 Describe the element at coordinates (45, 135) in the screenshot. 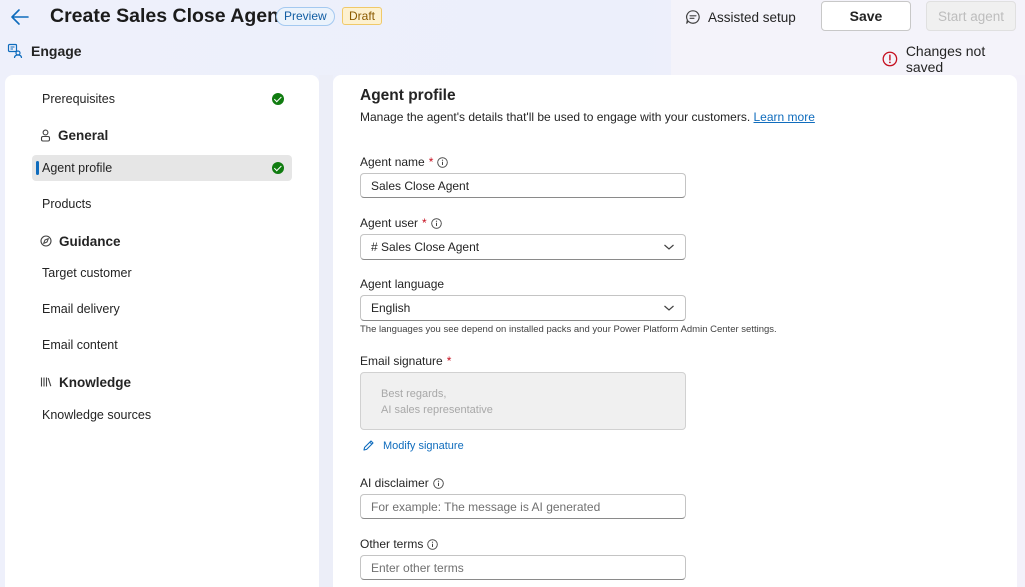

I see `person-icon` at that location.